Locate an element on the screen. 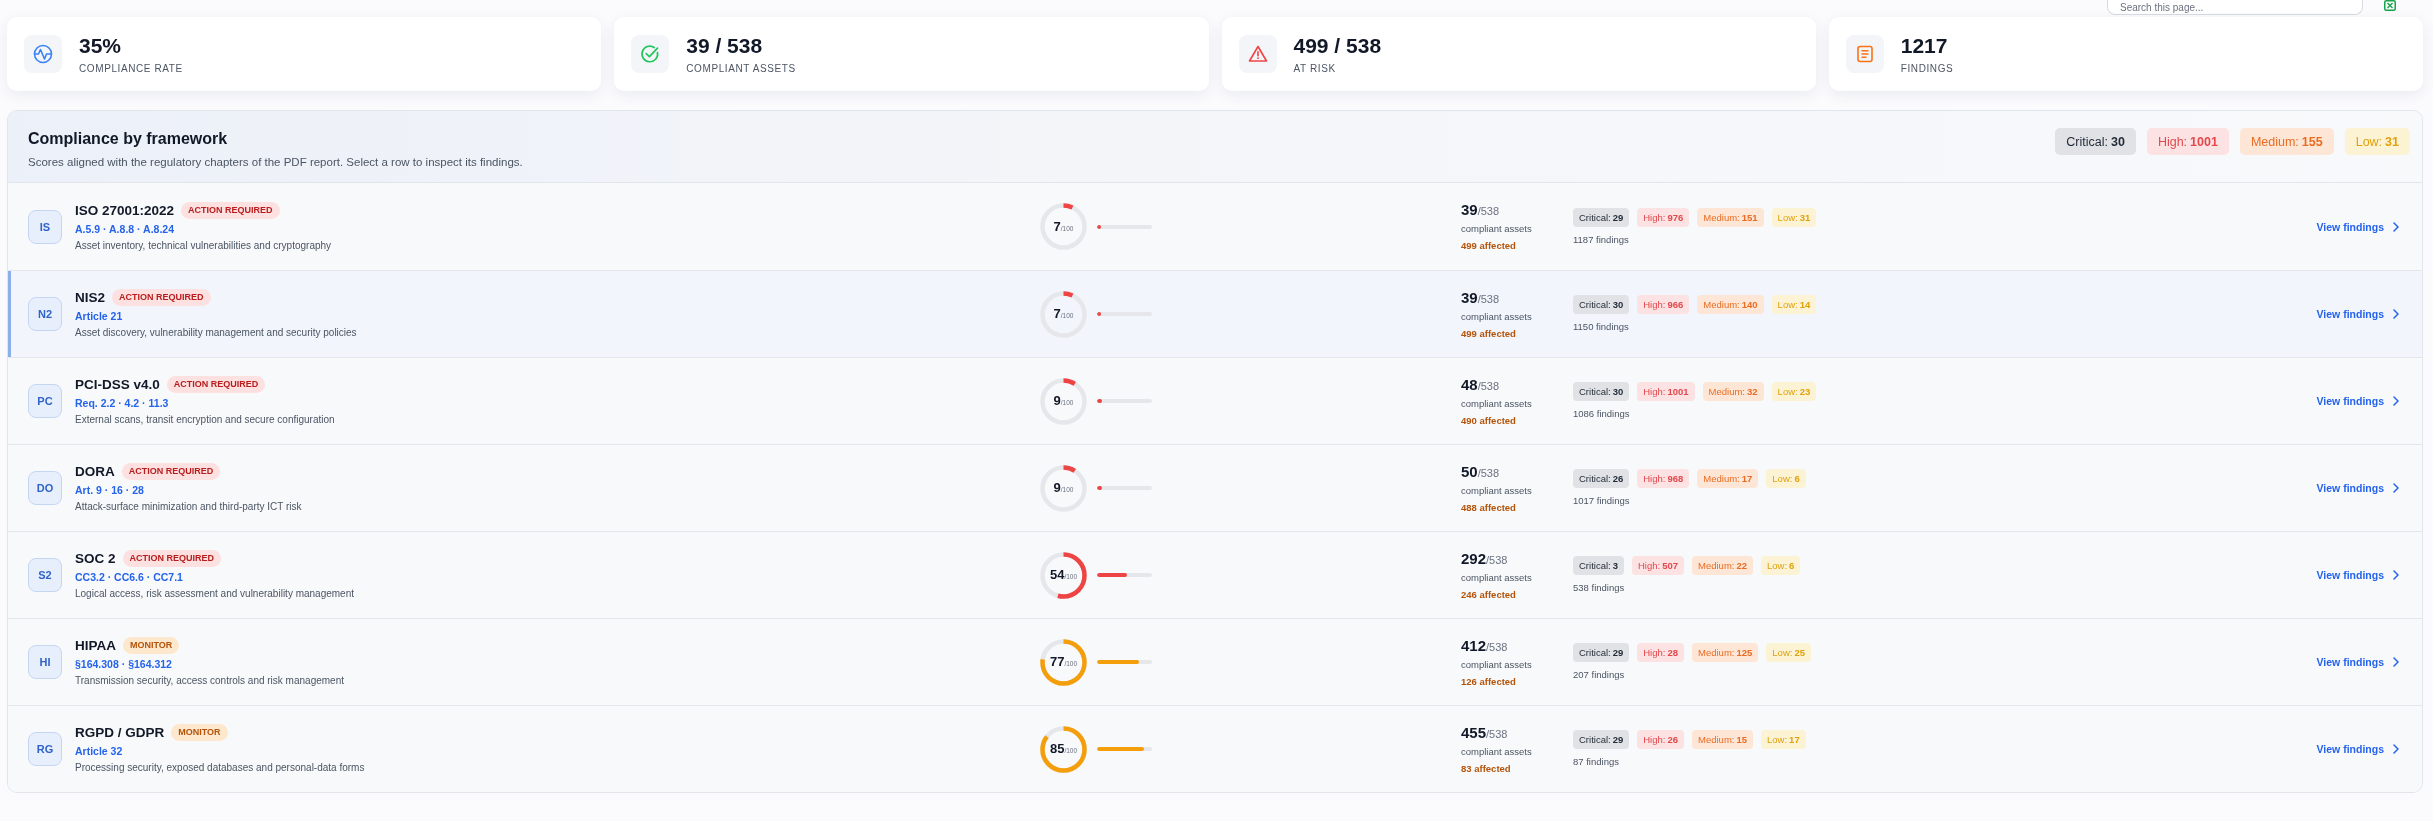 This screenshot has width=2433, height=821. kpi-label: AT RISK is located at coordinates (1314, 68).